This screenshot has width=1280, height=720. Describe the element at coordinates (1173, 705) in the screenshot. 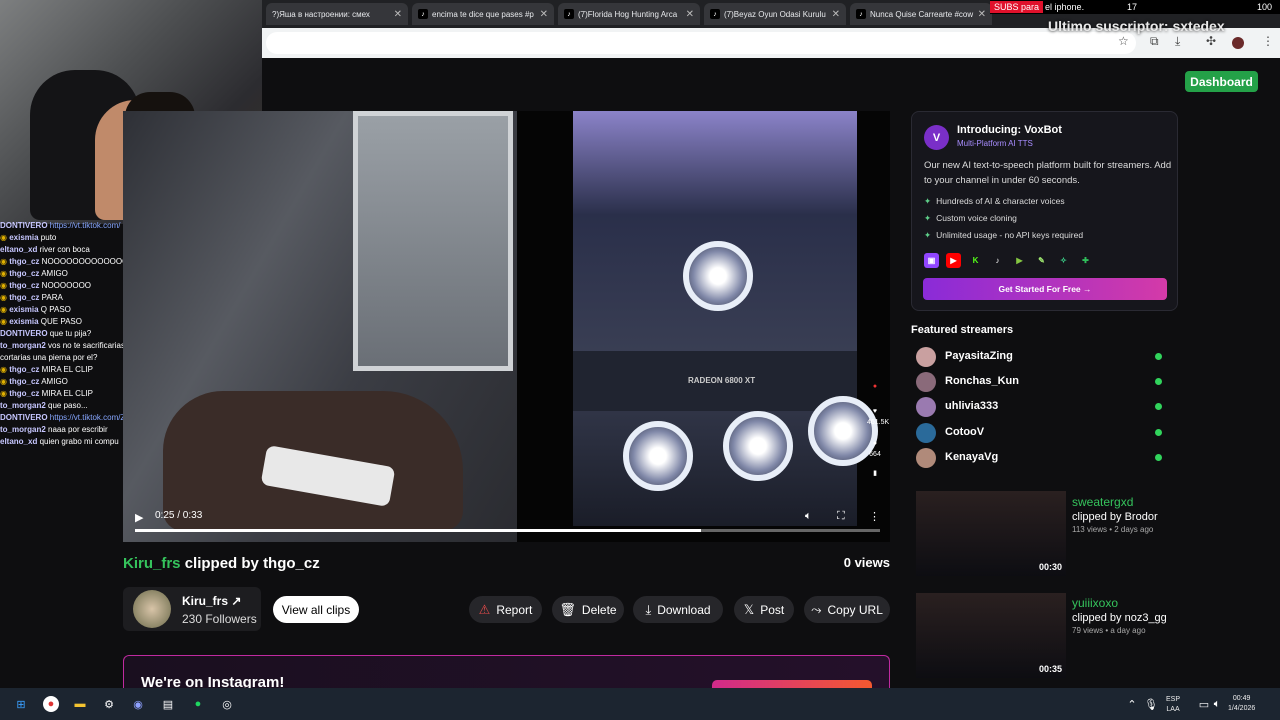

I see `language-indicator: ESP LAA` at that location.